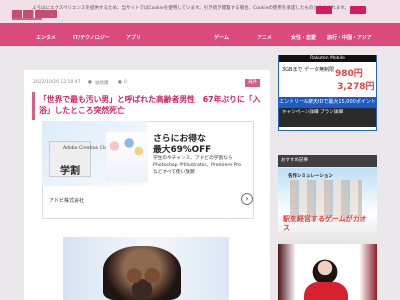 Image resolution: width=400 pixels, height=300 pixels. What do you see at coordinates (120, 82) in the screenshot?
I see `comment-icon: ●` at bounding box center [120, 82].